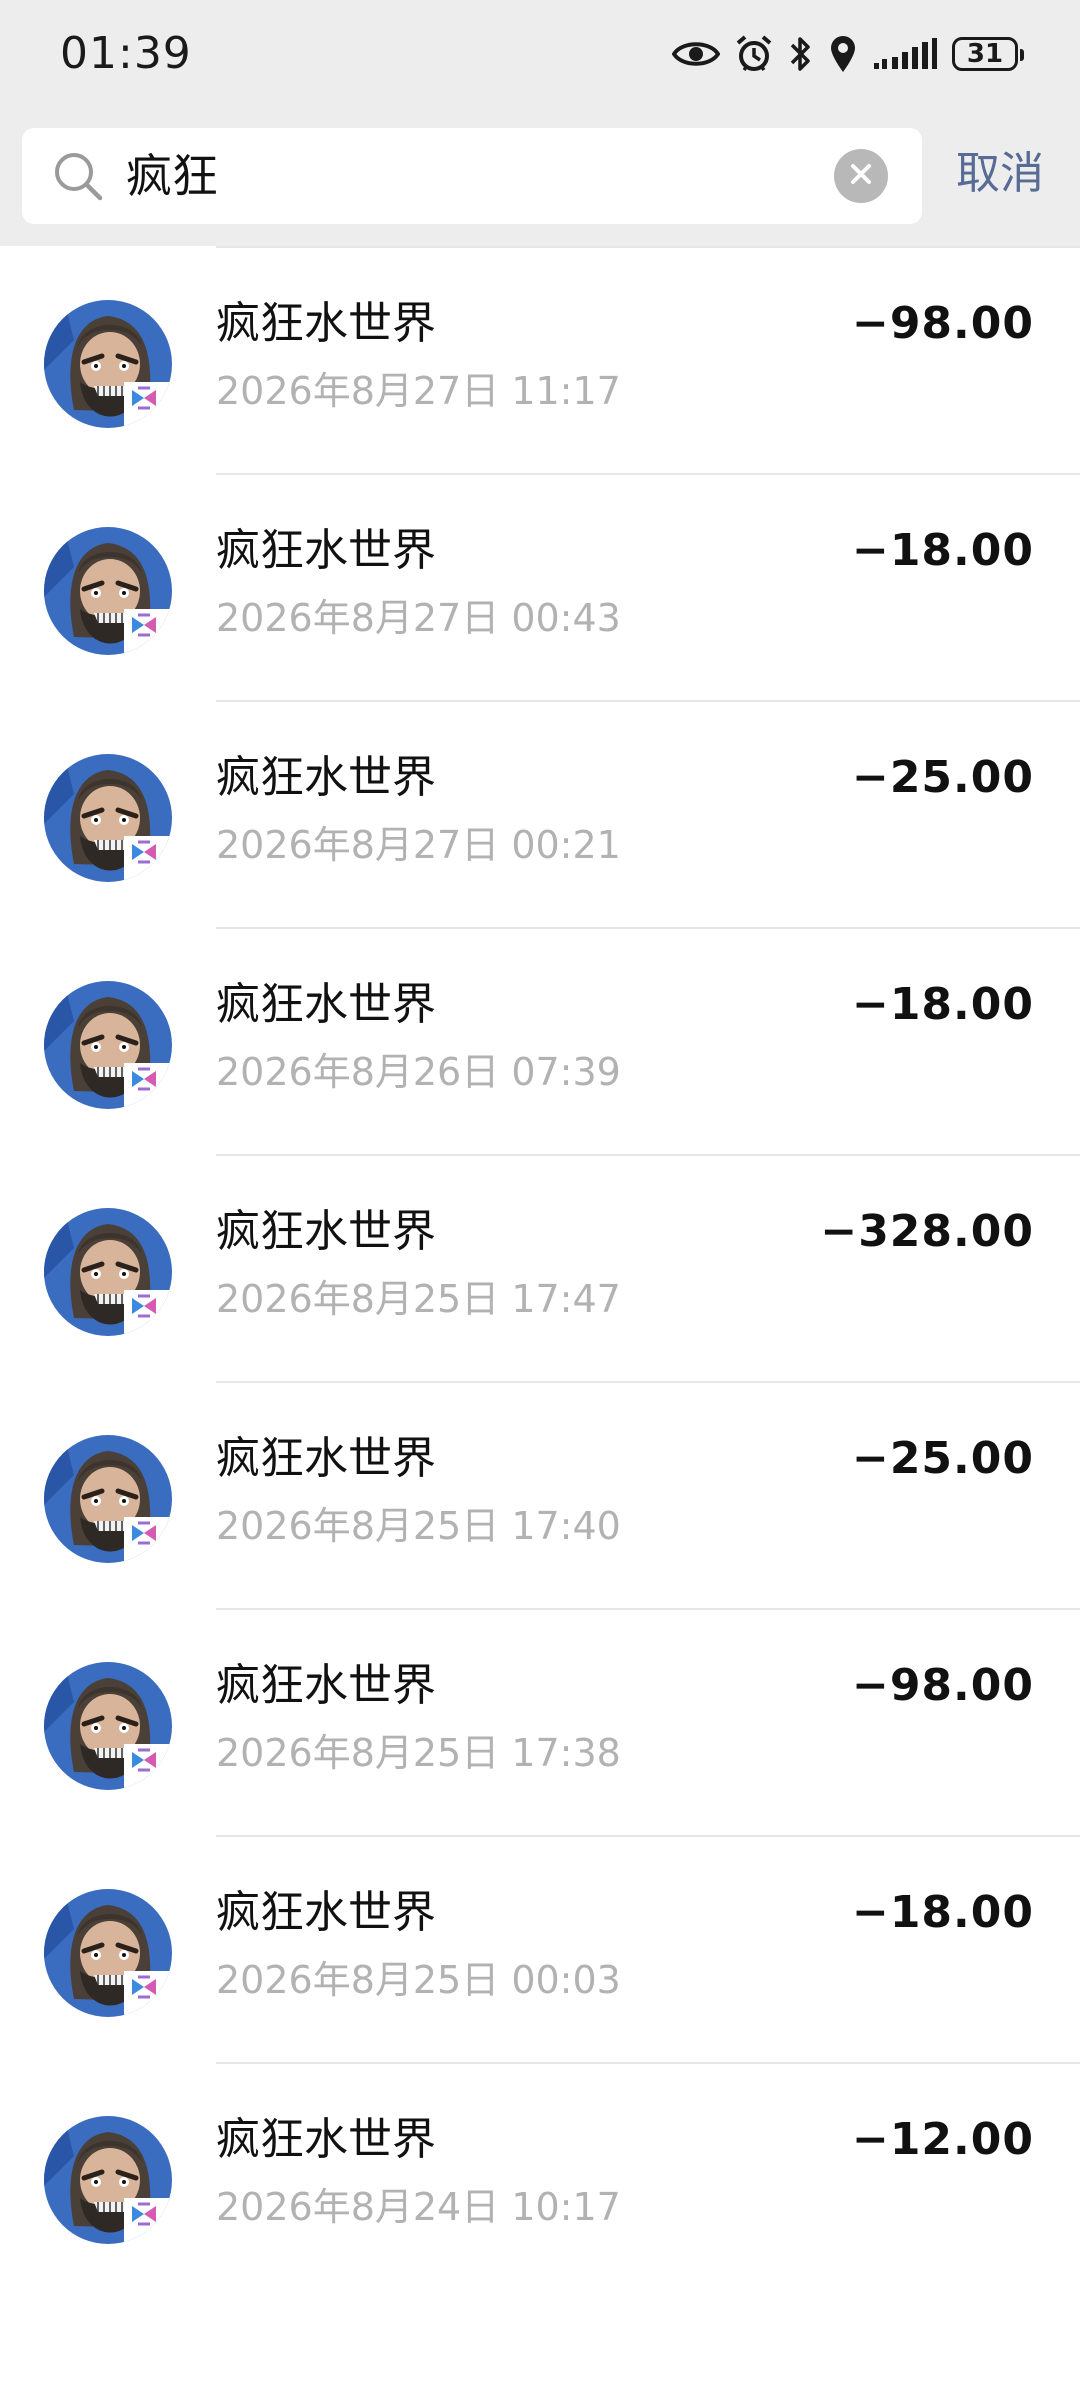 The height and width of the screenshot is (2387, 1080). Describe the element at coordinates (418, 1980) in the screenshot. I see `transaction-time: 2026年8月25日 00:03` at that location.